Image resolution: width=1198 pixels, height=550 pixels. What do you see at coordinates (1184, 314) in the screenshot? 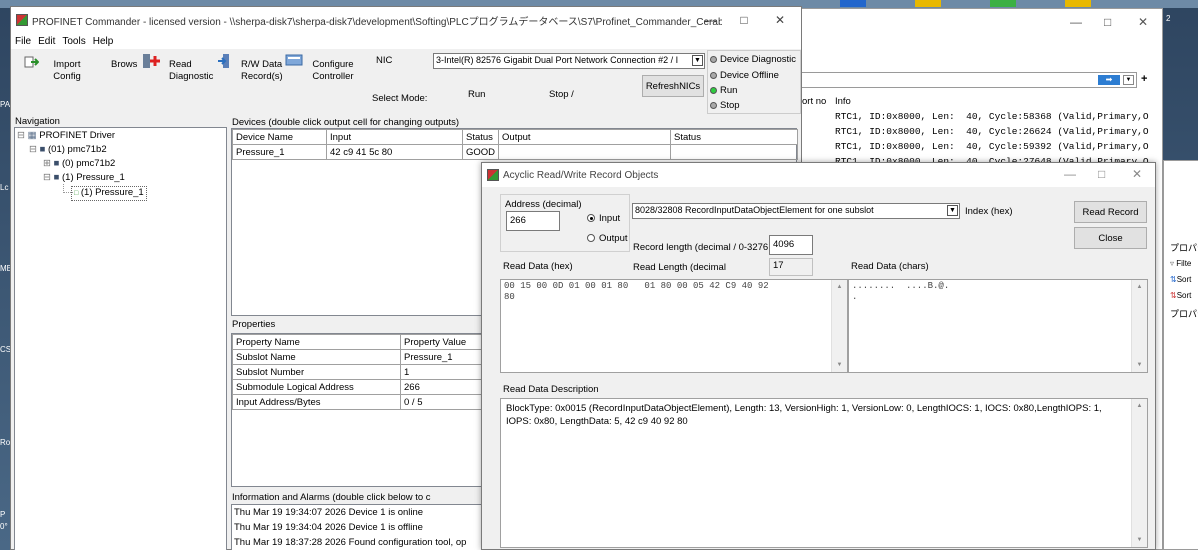
I see `right-window-footer: プロパテ` at bounding box center [1184, 314].